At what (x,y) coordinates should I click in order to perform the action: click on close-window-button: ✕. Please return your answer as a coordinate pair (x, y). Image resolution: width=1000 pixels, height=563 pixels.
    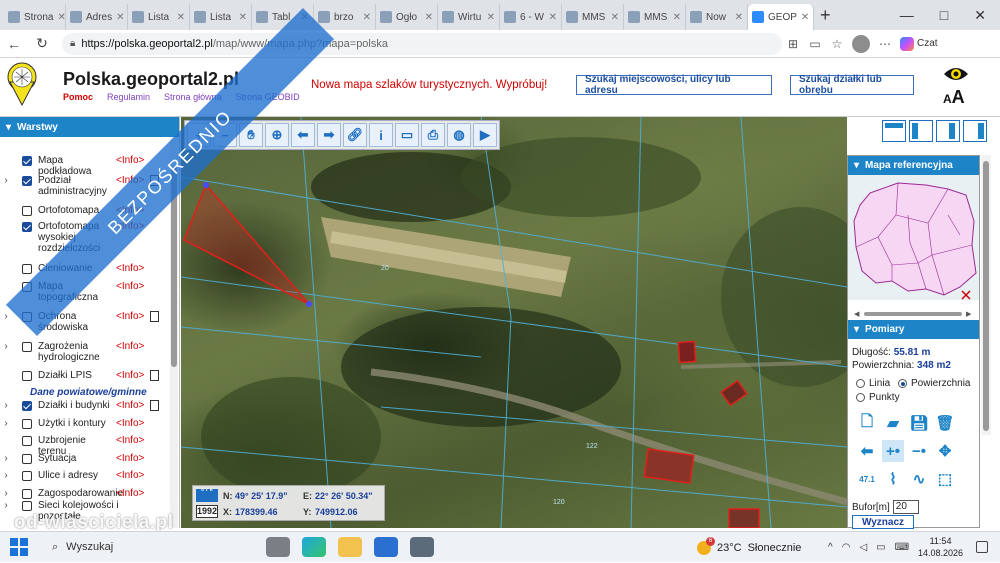
    Looking at the image, I should click on (980, 15).